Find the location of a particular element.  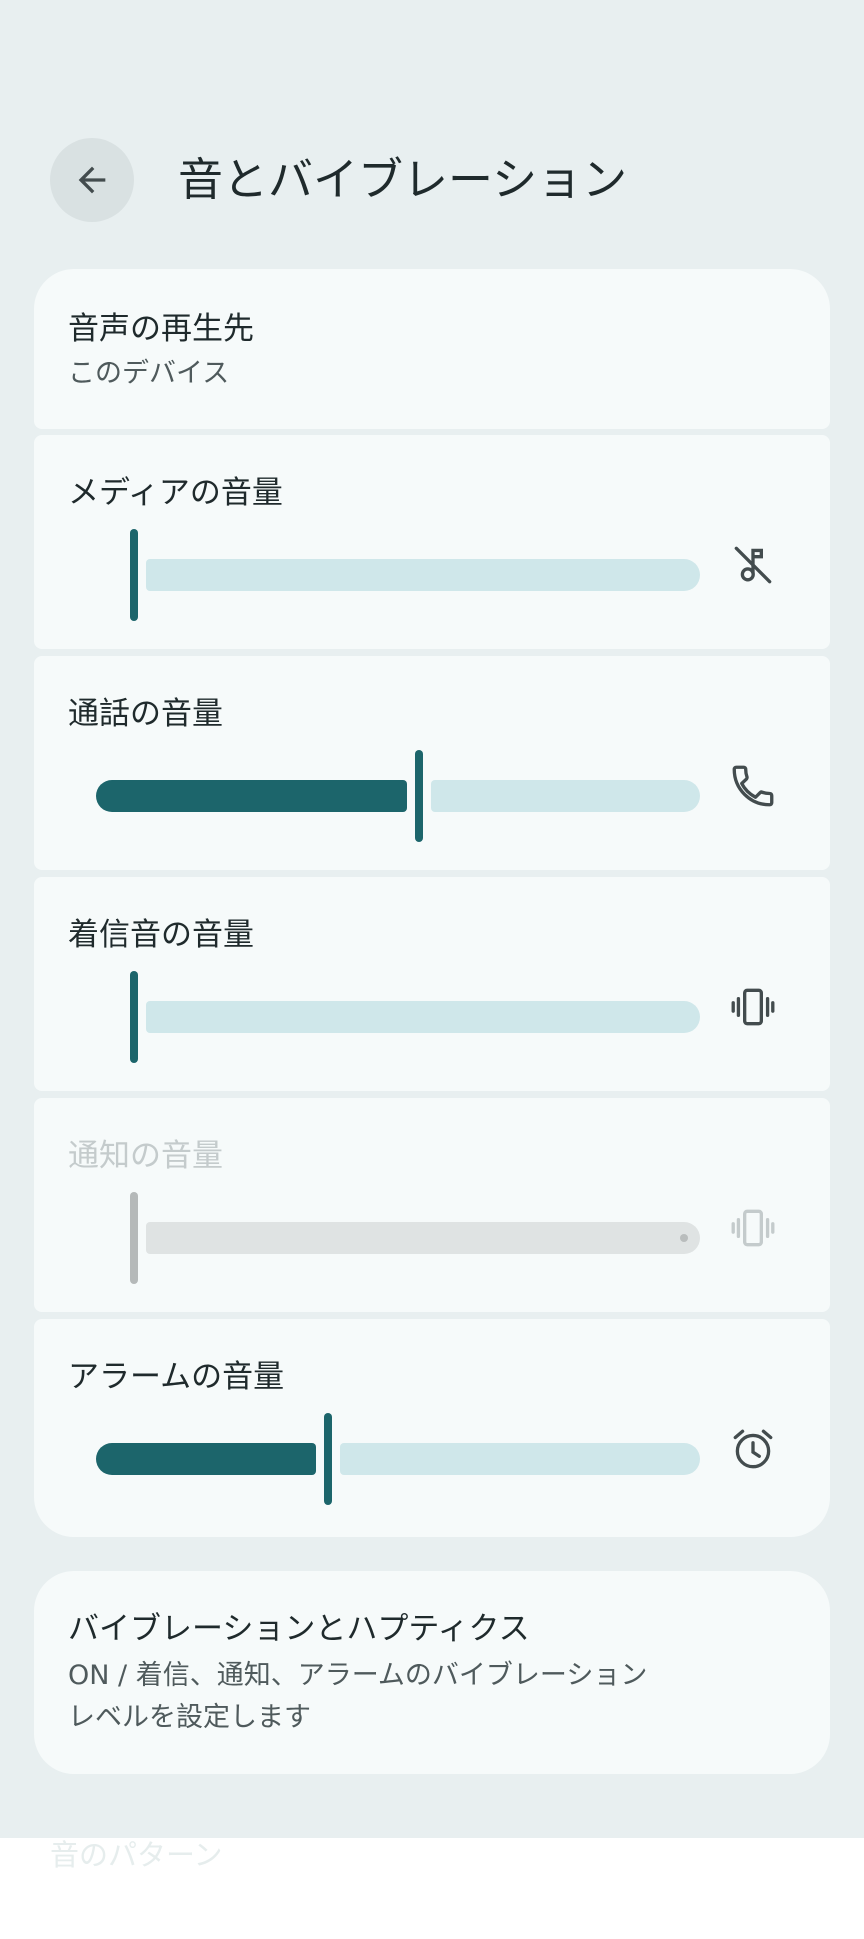

notification-volume-item: 通知の音量 is located at coordinates (432, 1205).